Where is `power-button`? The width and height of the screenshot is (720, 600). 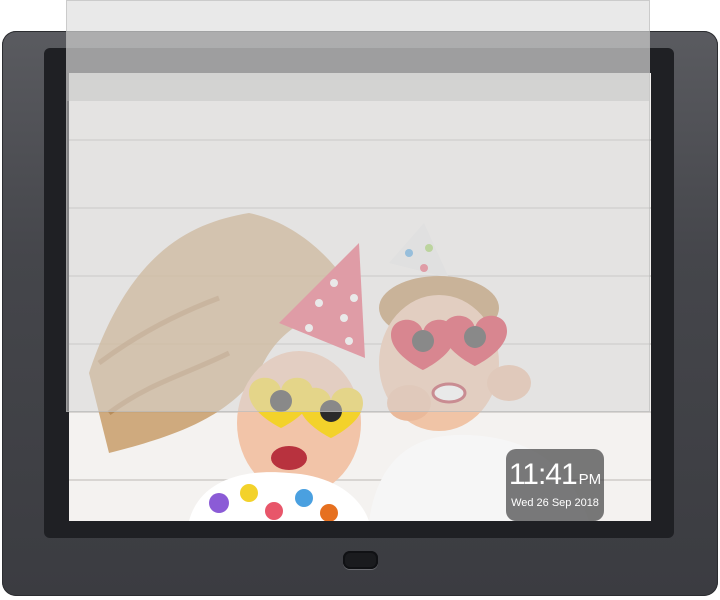 power-button is located at coordinates (360, 560).